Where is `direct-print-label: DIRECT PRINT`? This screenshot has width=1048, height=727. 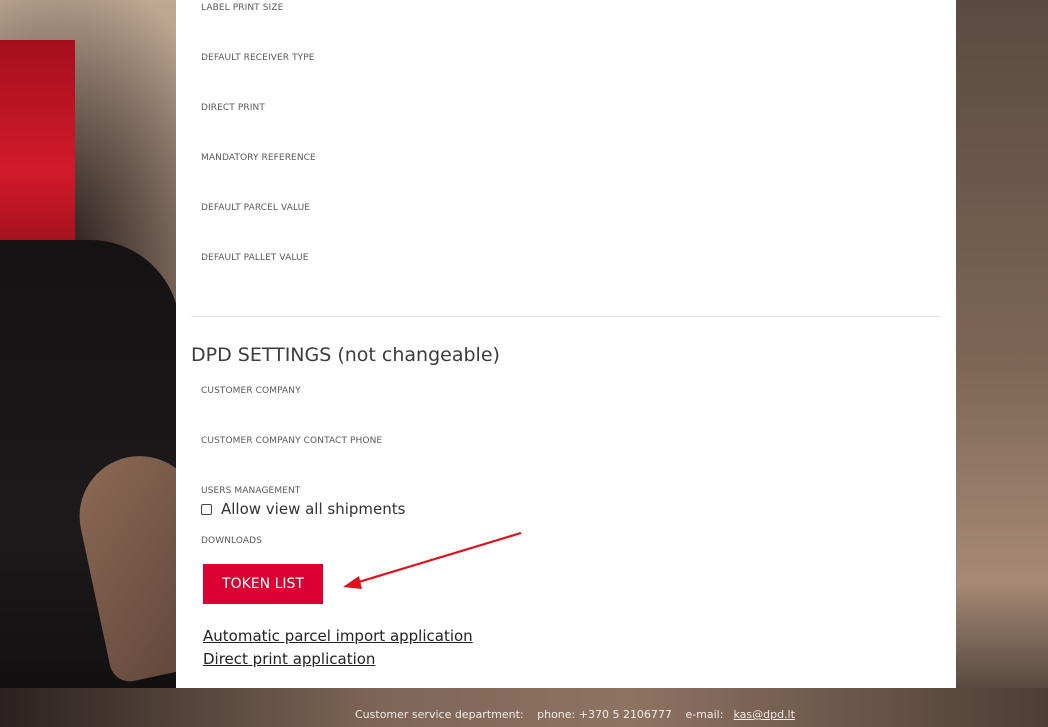 direct-print-label: DIRECT PRINT is located at coordinates (233, 108).